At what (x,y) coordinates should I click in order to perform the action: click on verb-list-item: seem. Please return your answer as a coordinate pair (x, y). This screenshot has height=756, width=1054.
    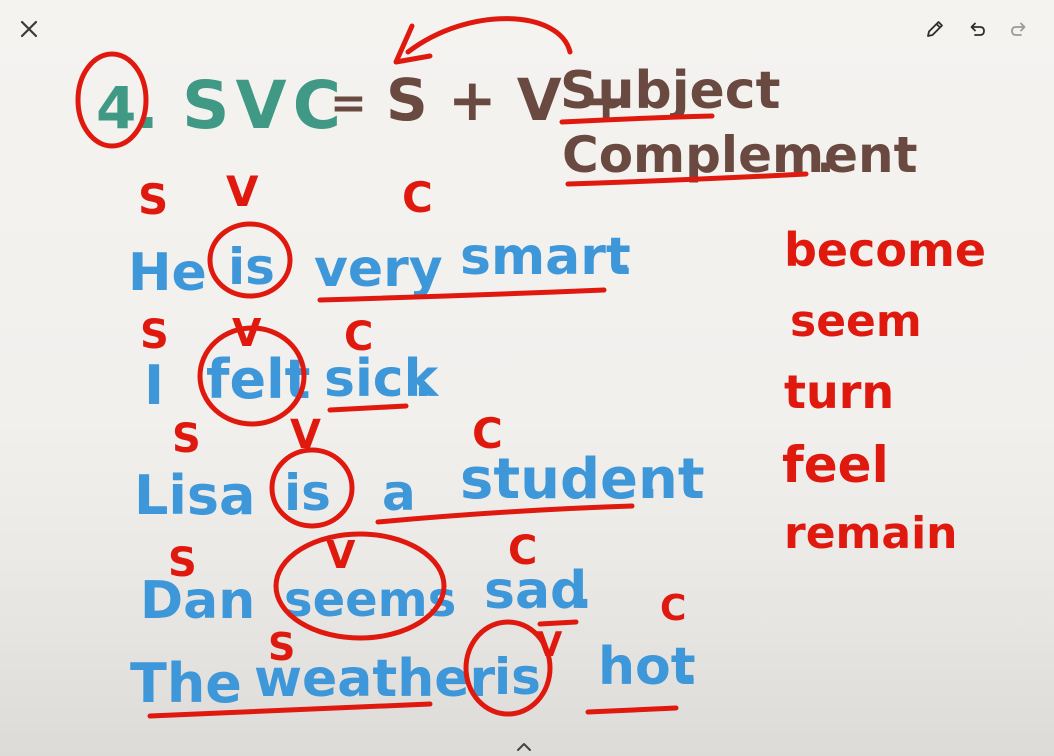
    Looking at the image, I should click on (856, 321).